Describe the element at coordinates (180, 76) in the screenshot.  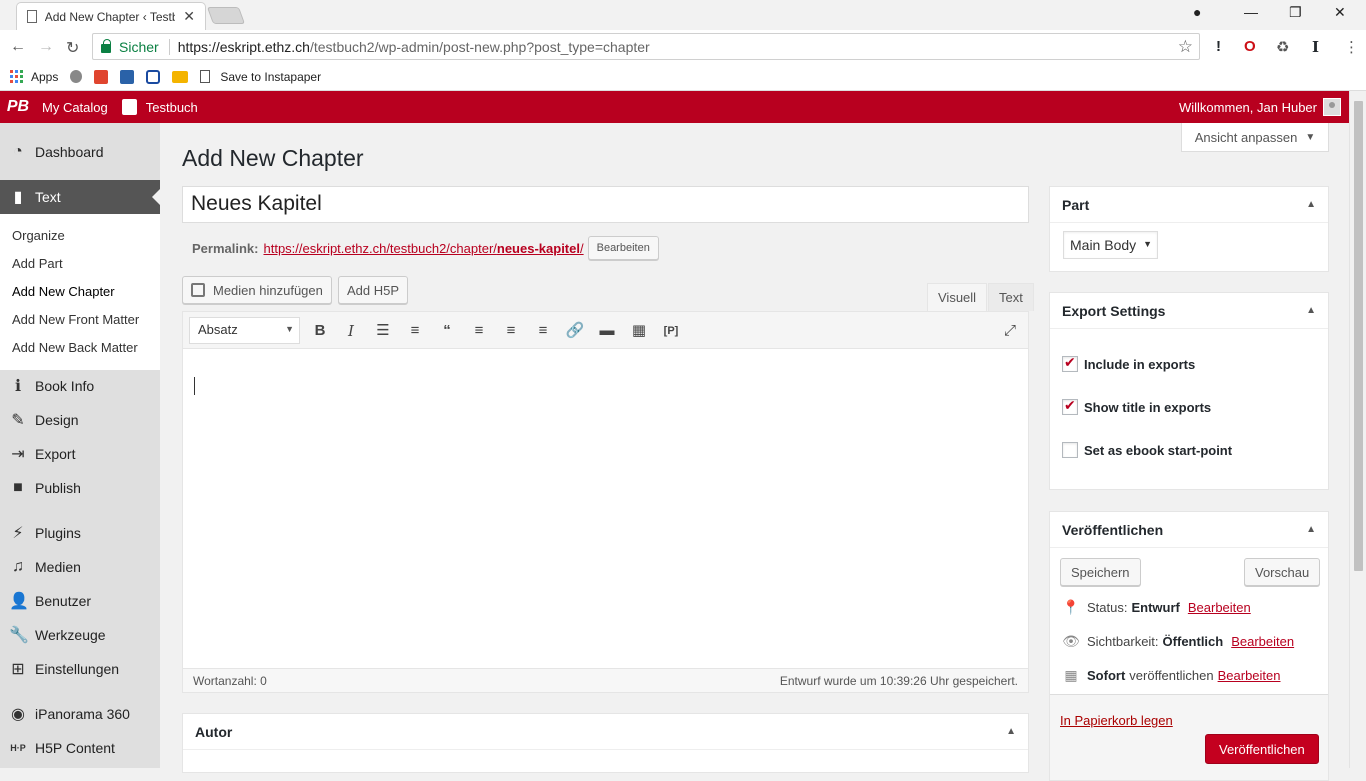
I see `pma-icon` at that location.